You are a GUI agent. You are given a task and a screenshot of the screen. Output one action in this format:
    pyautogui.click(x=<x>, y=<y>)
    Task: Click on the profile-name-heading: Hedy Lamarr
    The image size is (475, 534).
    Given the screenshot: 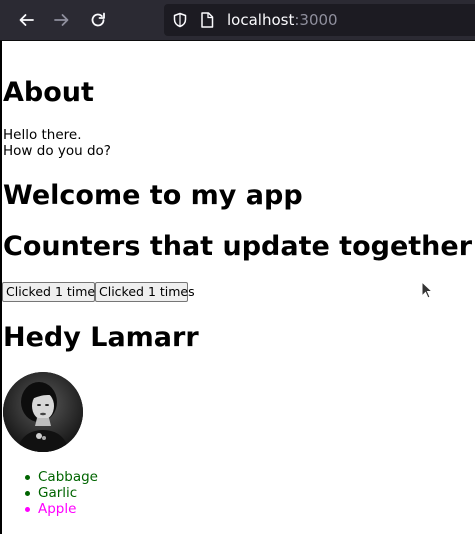 What is the action you would take?
    pyautogui.click(x=101, y=337)
    